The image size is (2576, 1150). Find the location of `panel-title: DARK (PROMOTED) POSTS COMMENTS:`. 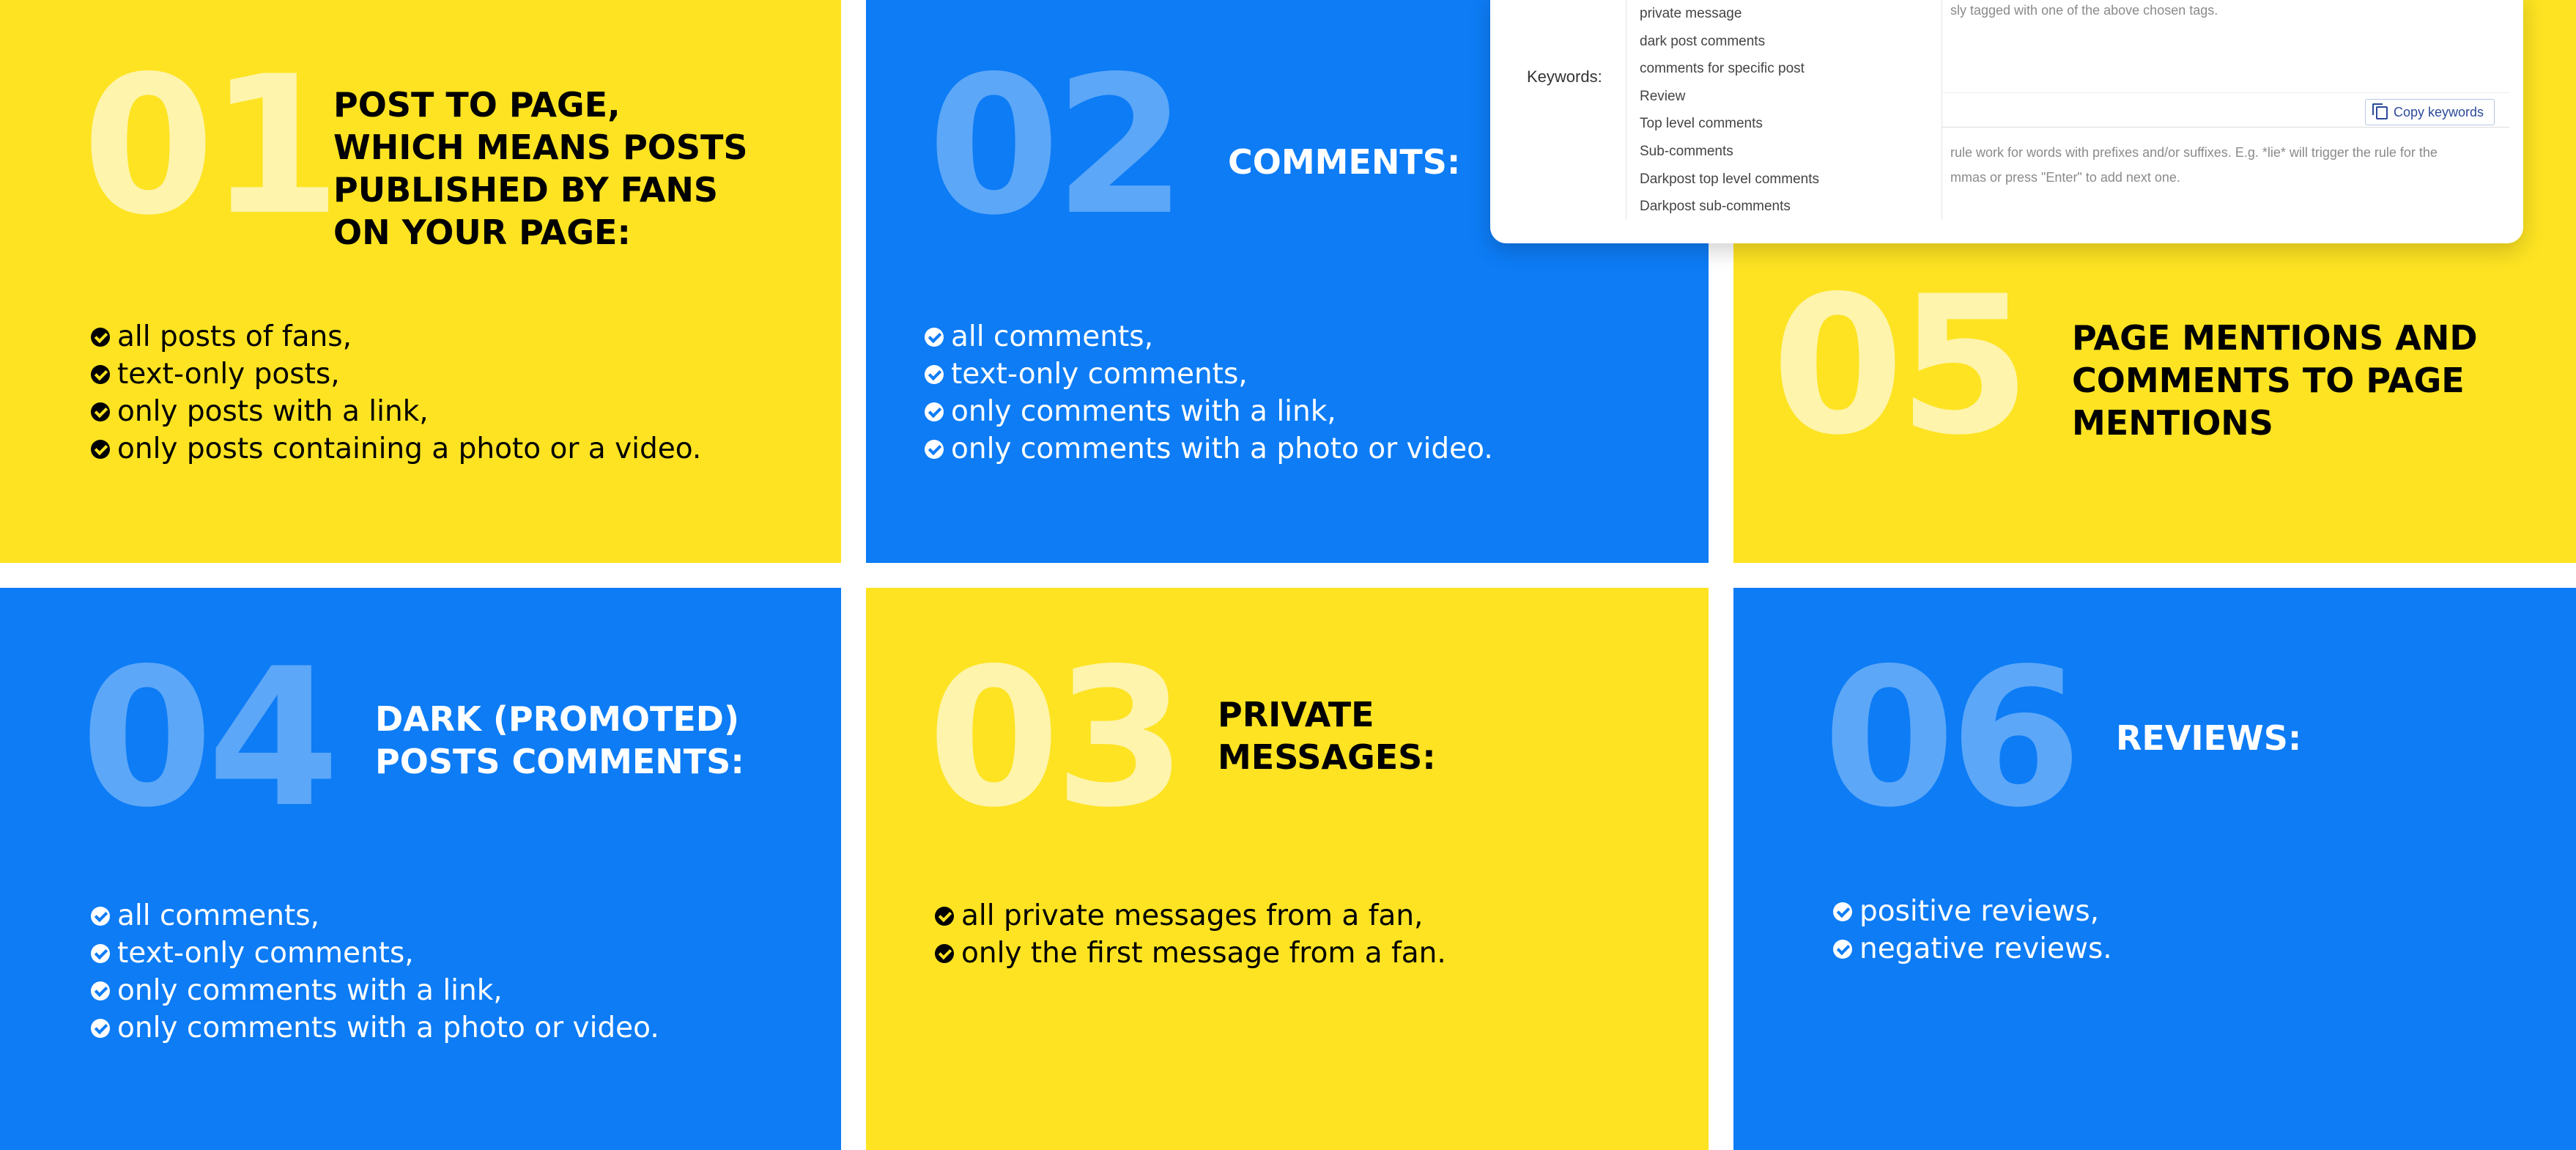

panel-title: DARK (PROMOTED) POSTS COMMENTS: is located at coordinates (559, 740).